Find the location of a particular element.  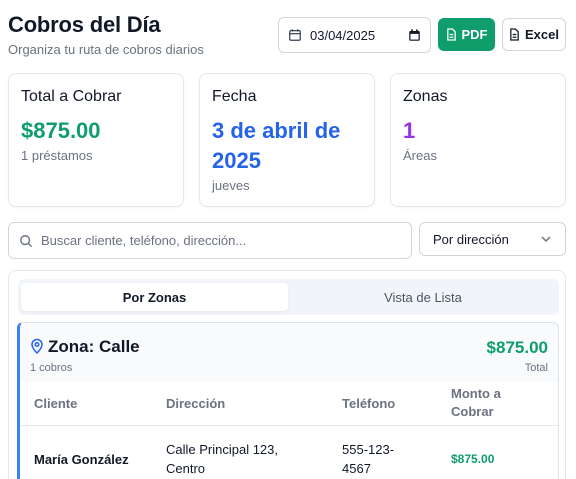

column-header-cliente: Cliente is located at coordinates (56, 403).